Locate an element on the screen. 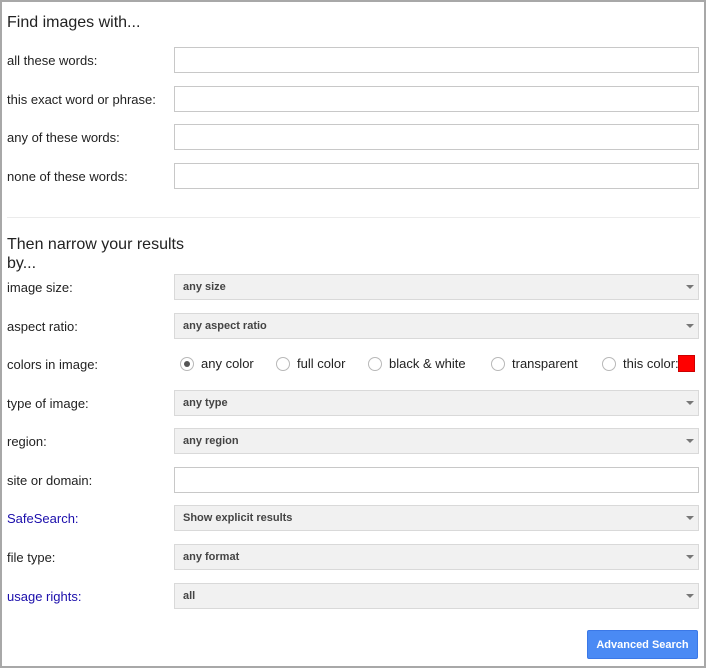  all-words-input is located at coordinates (436, 60).